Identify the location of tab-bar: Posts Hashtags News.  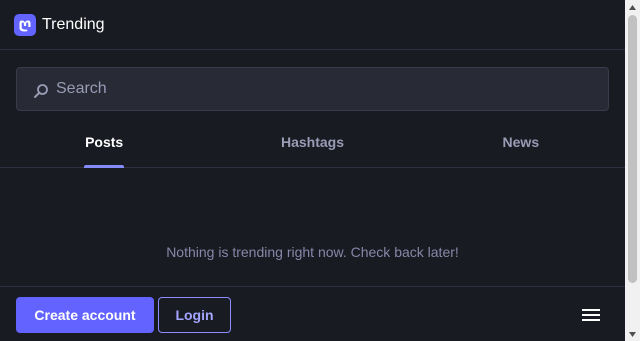
(312, 143).